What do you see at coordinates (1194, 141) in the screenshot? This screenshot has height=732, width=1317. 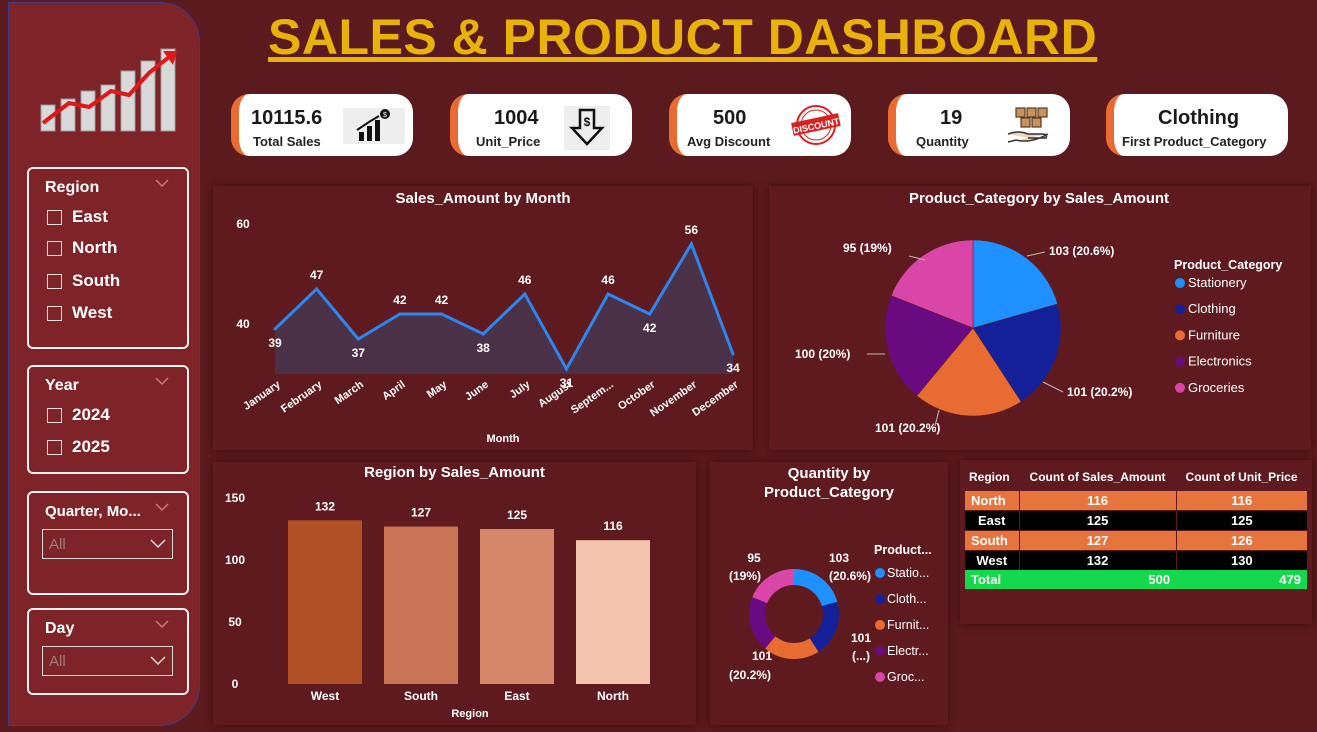 I see `kpi-label: First Product_Category` at bounding box center [1194, 141].